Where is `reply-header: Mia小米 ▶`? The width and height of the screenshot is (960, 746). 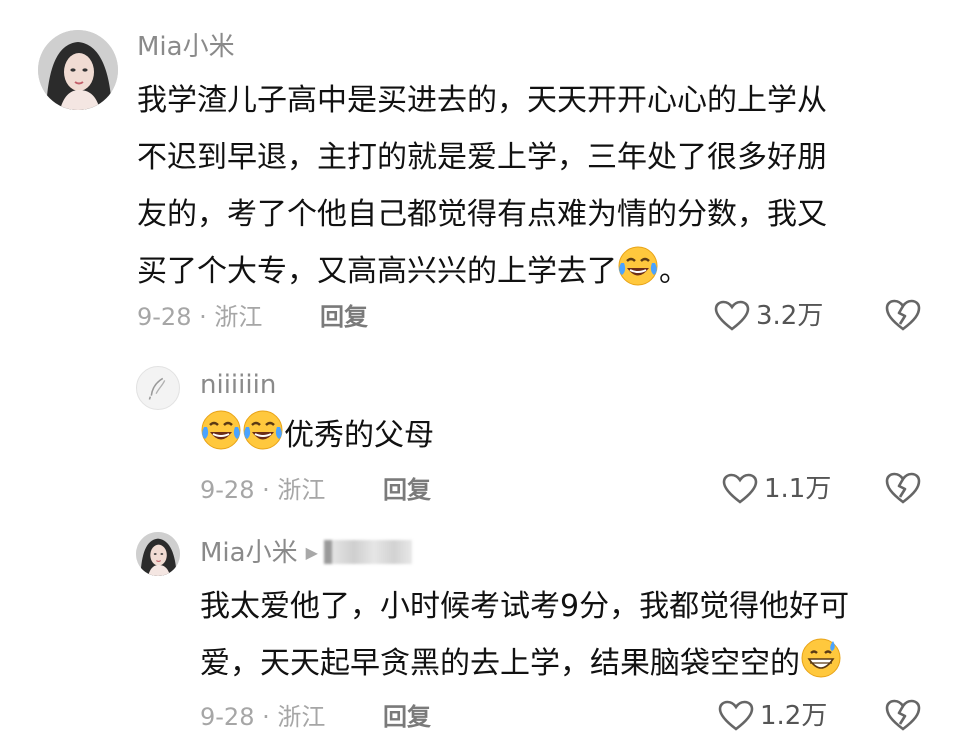
reply-header: Mia小米 ▶ is located at coordinates (306, 553).